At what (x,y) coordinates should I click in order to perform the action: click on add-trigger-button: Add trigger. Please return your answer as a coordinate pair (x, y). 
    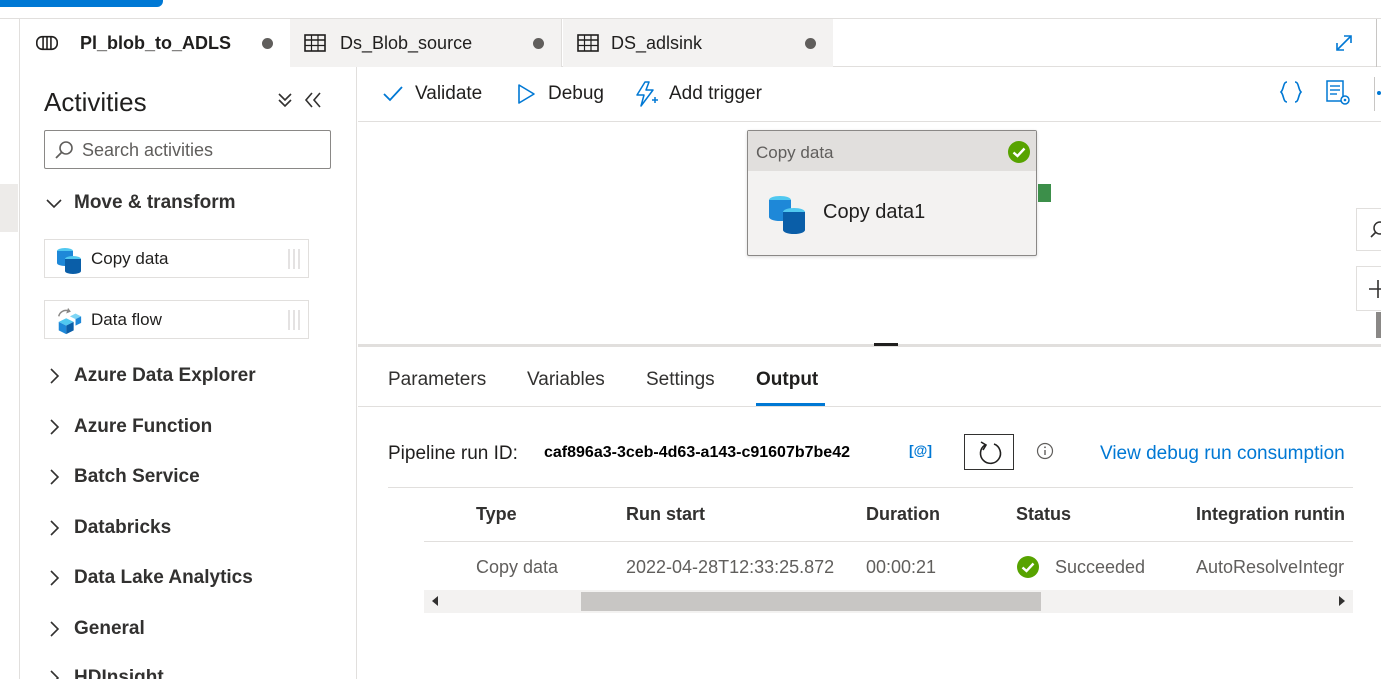
    Looking at the image, I should click on (698, 94).